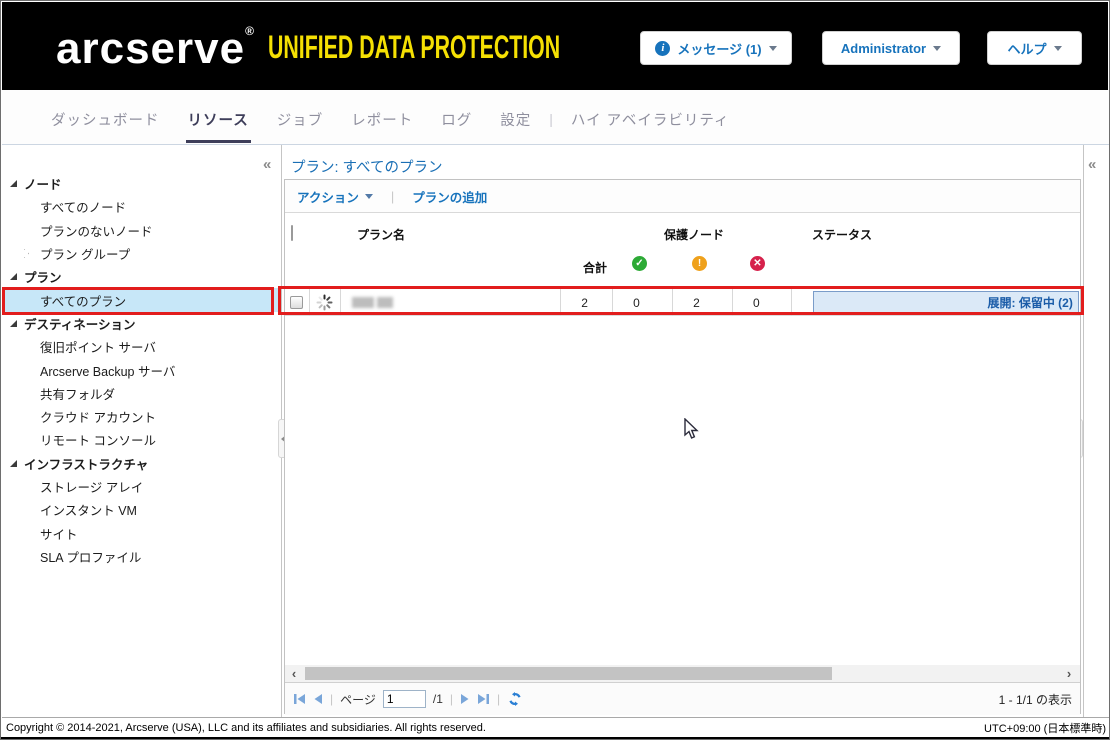  I want to click on scrollbar-thumb, so click(568, 673).